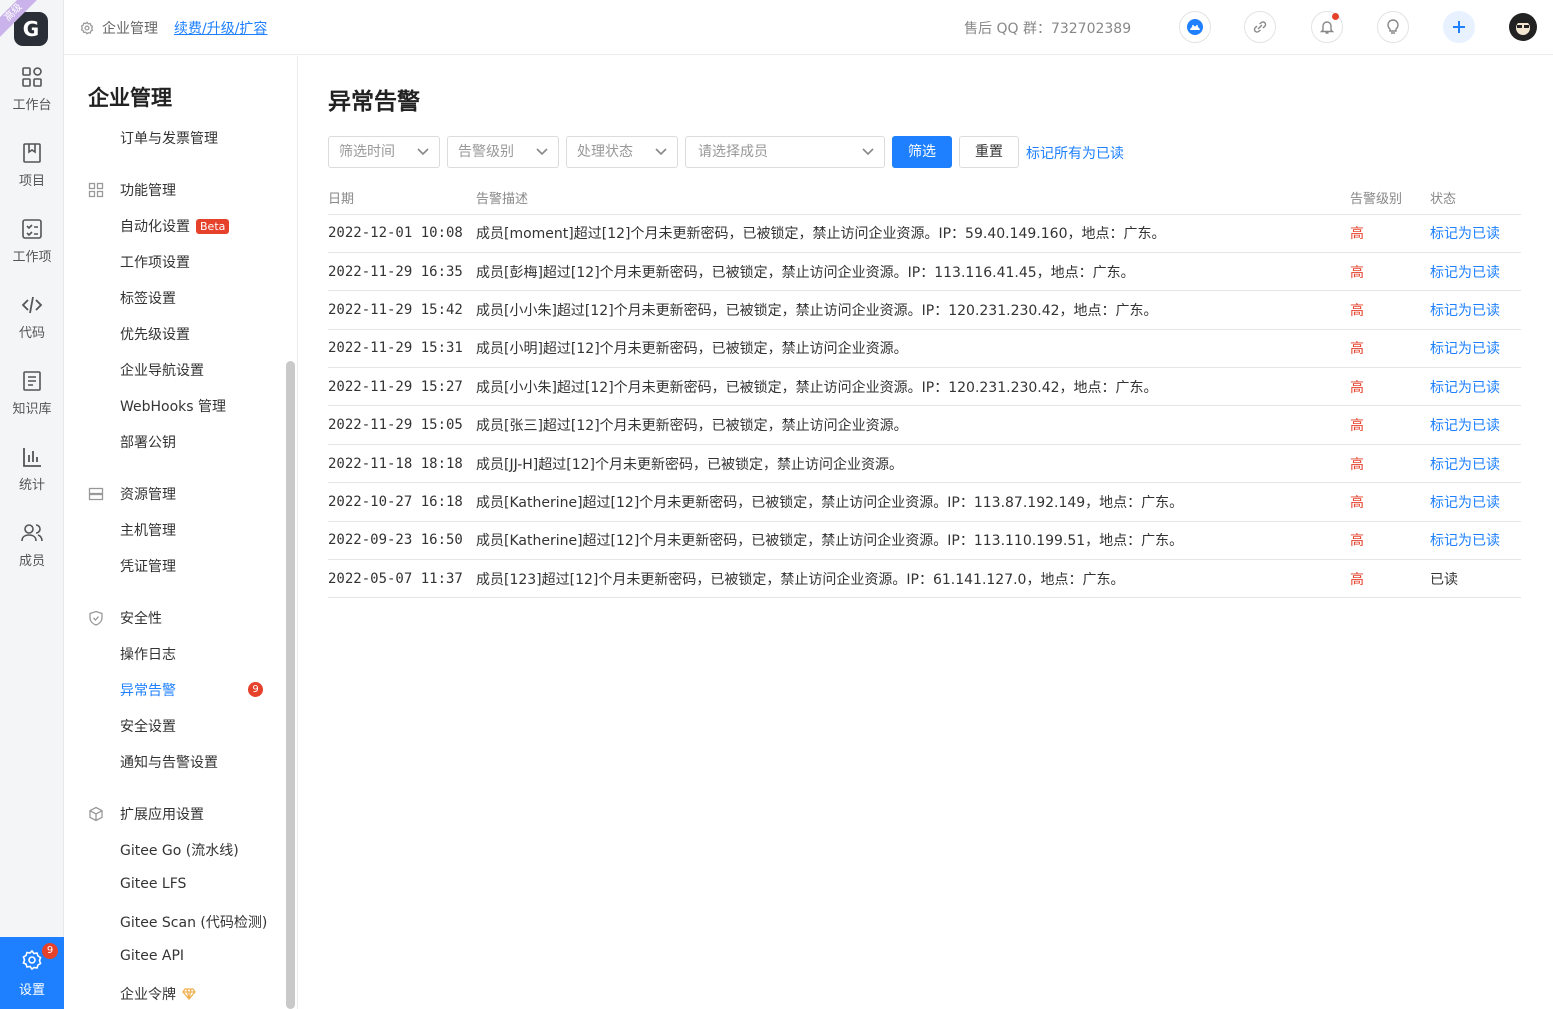 This screenshot has width=1553, height=1009. I want to click on breadcrumb: 企业管理 续费/升级/扩容, so click(173, 28).